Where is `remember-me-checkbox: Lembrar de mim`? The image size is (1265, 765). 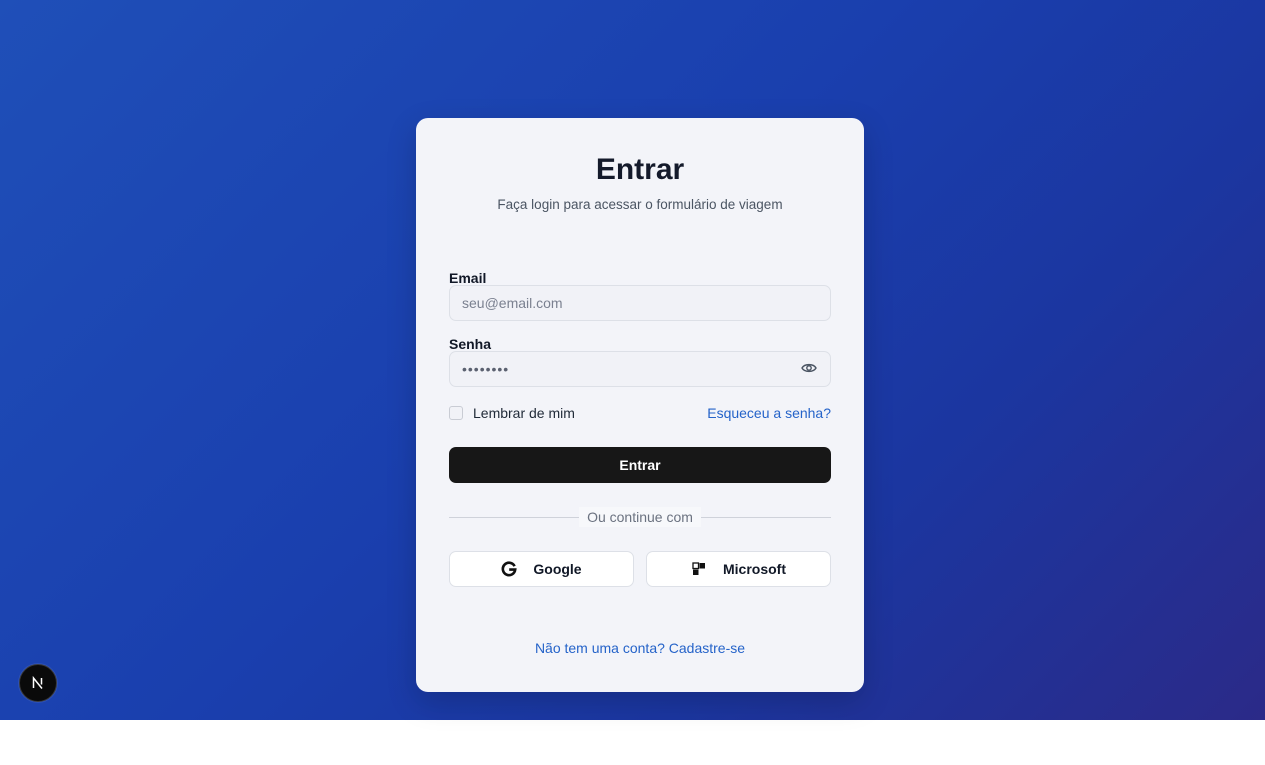 remember-me-checkbox: Lembrar de mim is located at coordinates (512, 413).